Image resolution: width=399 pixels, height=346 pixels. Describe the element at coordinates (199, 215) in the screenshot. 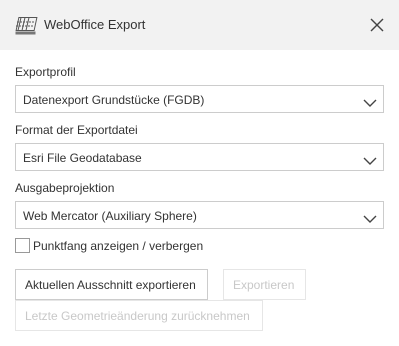

I see `output-projection-select: Web Mercator (Auxiliary Sphere)` at that location.